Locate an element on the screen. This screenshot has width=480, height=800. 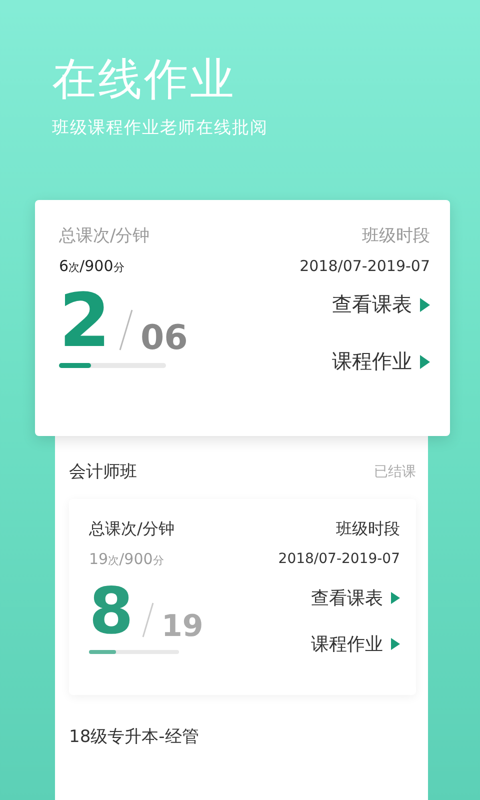
class-name: 会计师班 is located at coordinates (103, 472).